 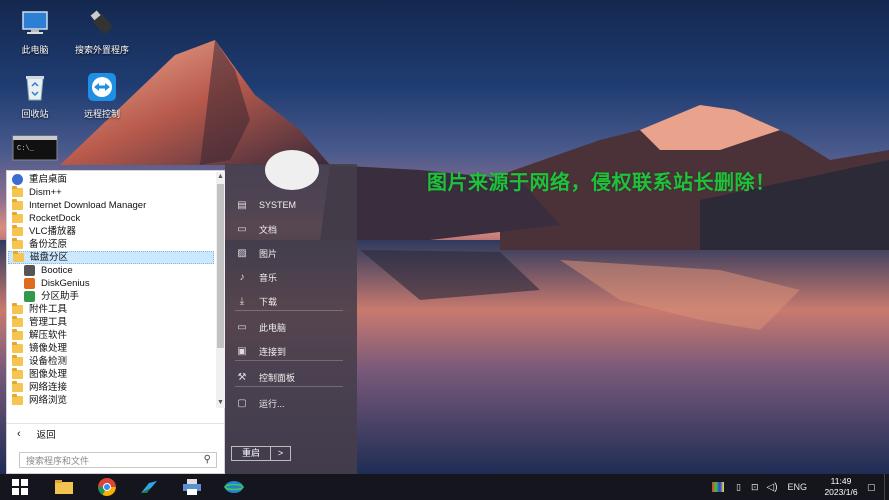 I want to click on usb-drive-icon, so click(x=102, y=23).